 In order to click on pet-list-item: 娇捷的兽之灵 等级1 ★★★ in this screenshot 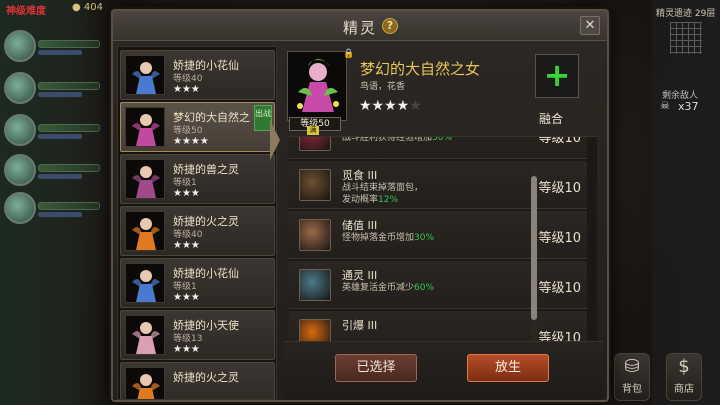, I will do `click(197, 179)`.